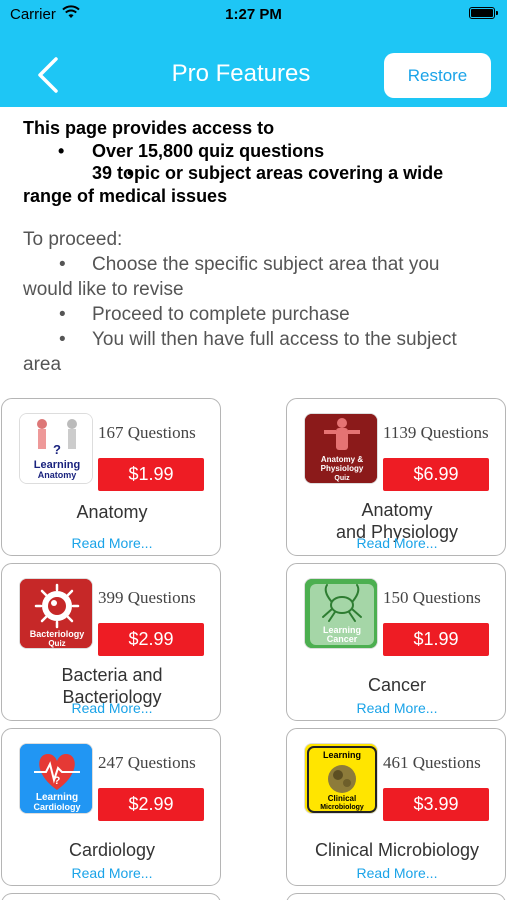  What do you see at coordinates (397, 510) in the screenshot?
I see `subject-name-line: Anatomy` at bounding box center [397, 510].